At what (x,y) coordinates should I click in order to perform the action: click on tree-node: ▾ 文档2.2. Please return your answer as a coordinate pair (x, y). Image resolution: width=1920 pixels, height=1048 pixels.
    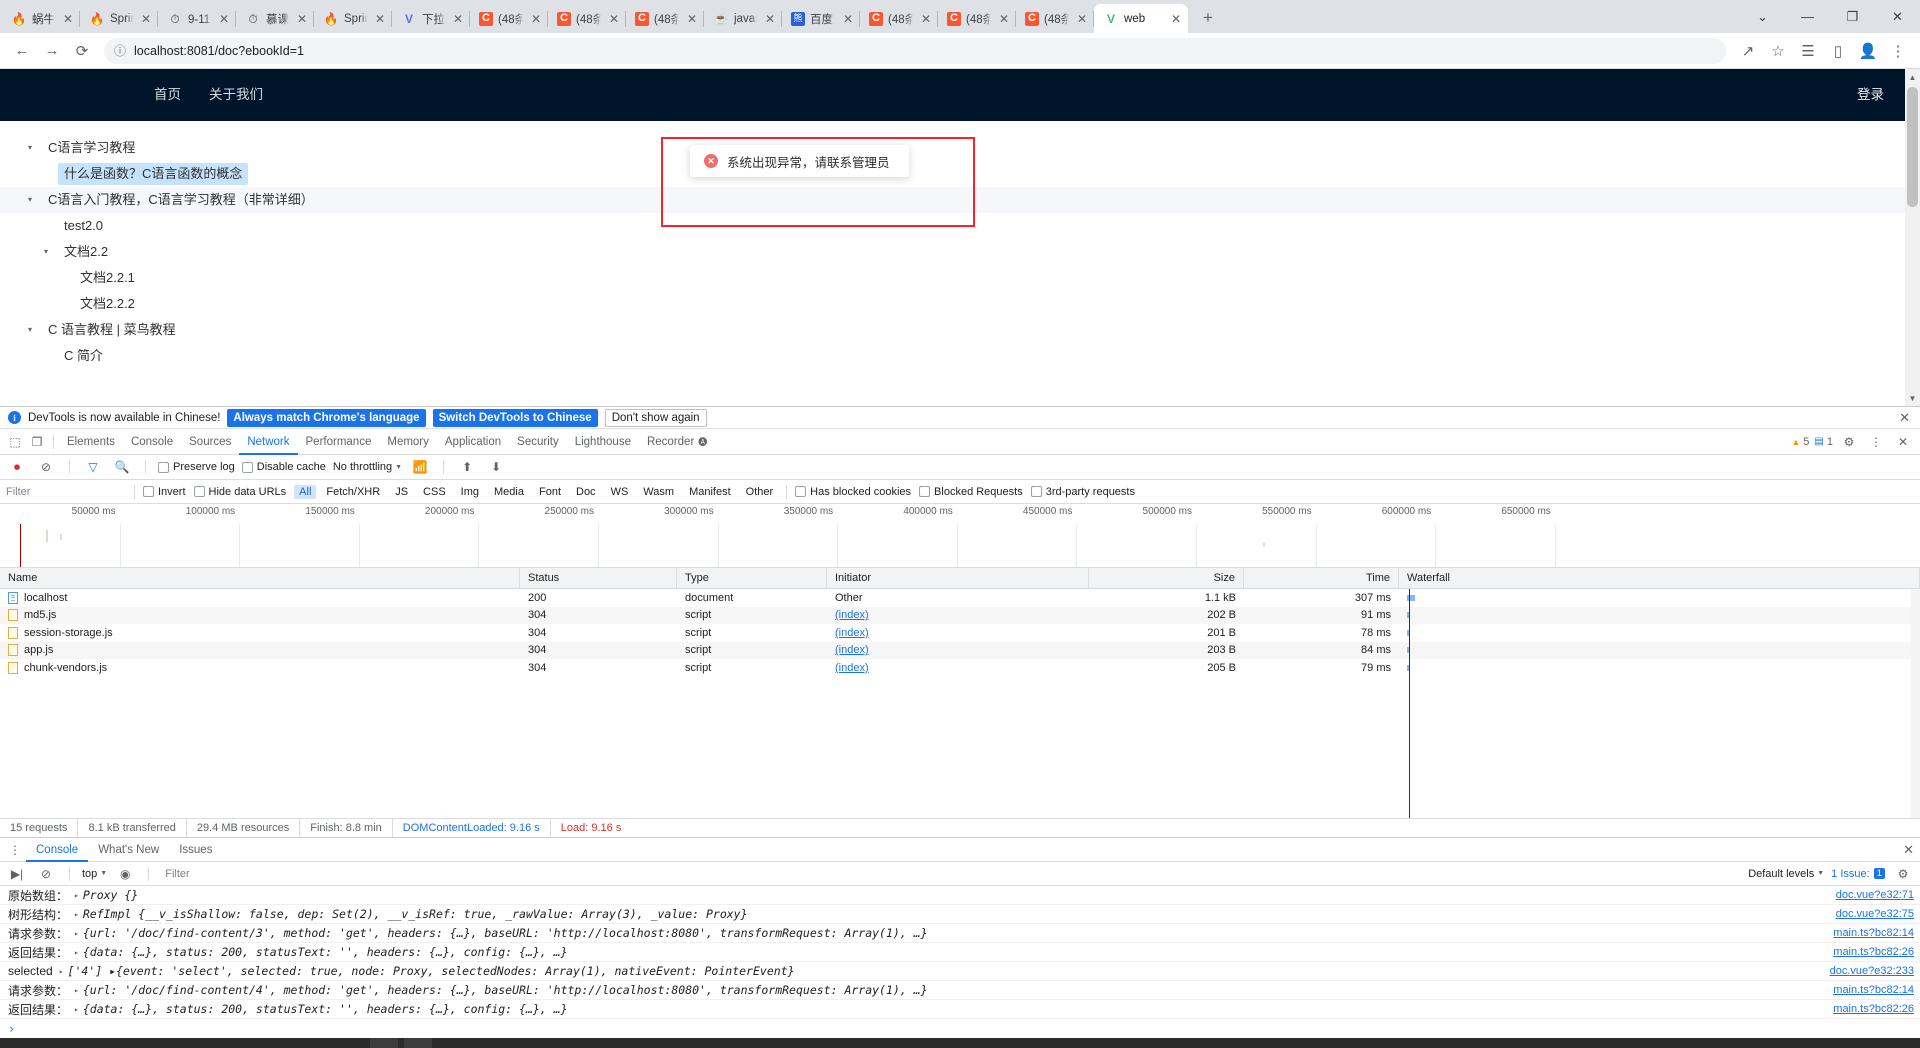
    Looking at the image, I should click on (960, 252).